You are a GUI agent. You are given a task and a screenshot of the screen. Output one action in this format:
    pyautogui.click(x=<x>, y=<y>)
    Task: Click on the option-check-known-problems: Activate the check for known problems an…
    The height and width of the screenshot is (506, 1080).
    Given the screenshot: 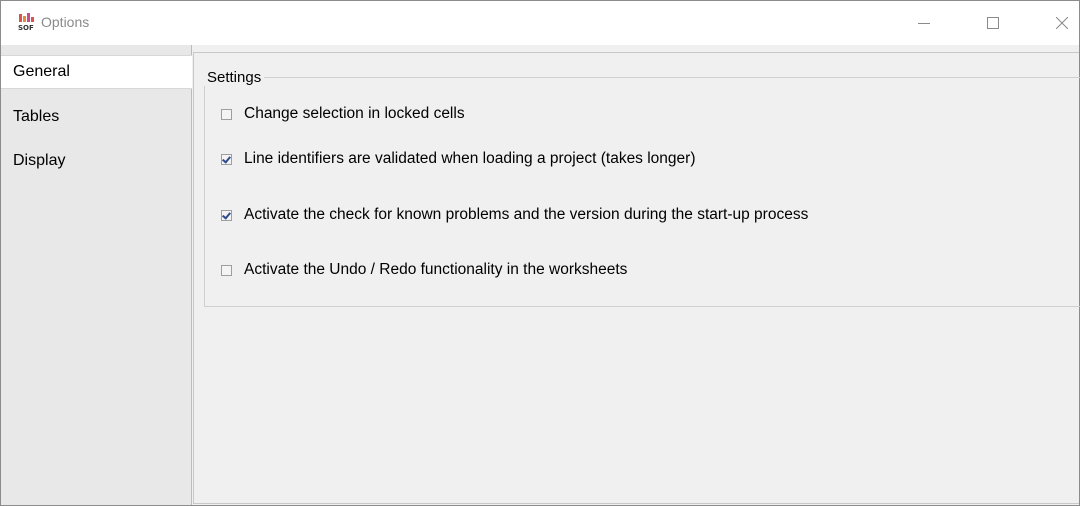 What is the action you would take?
    pyautogui.click(x=514, y=215)
    